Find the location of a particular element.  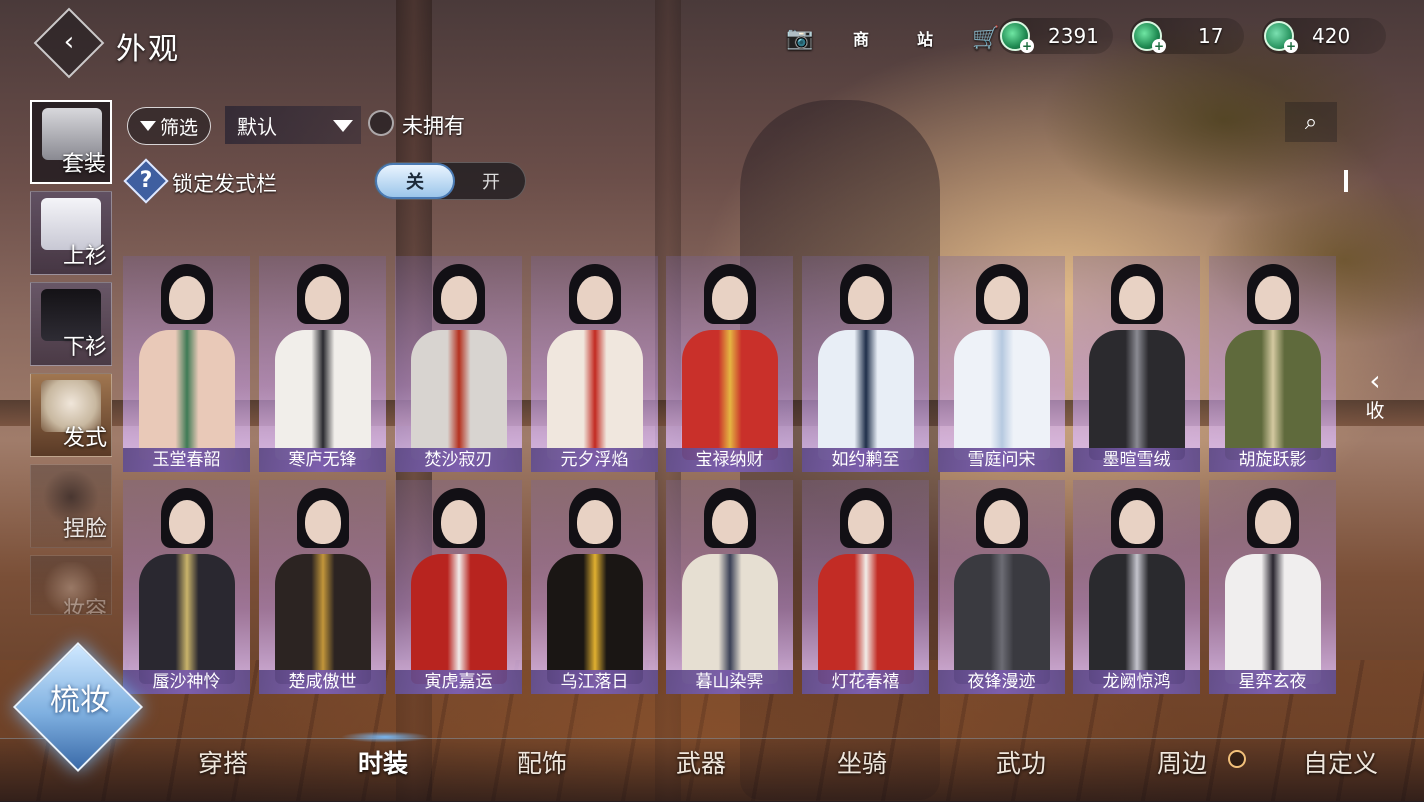

currency-jade-1: + 2391 is located at coordinates (1055, 36).